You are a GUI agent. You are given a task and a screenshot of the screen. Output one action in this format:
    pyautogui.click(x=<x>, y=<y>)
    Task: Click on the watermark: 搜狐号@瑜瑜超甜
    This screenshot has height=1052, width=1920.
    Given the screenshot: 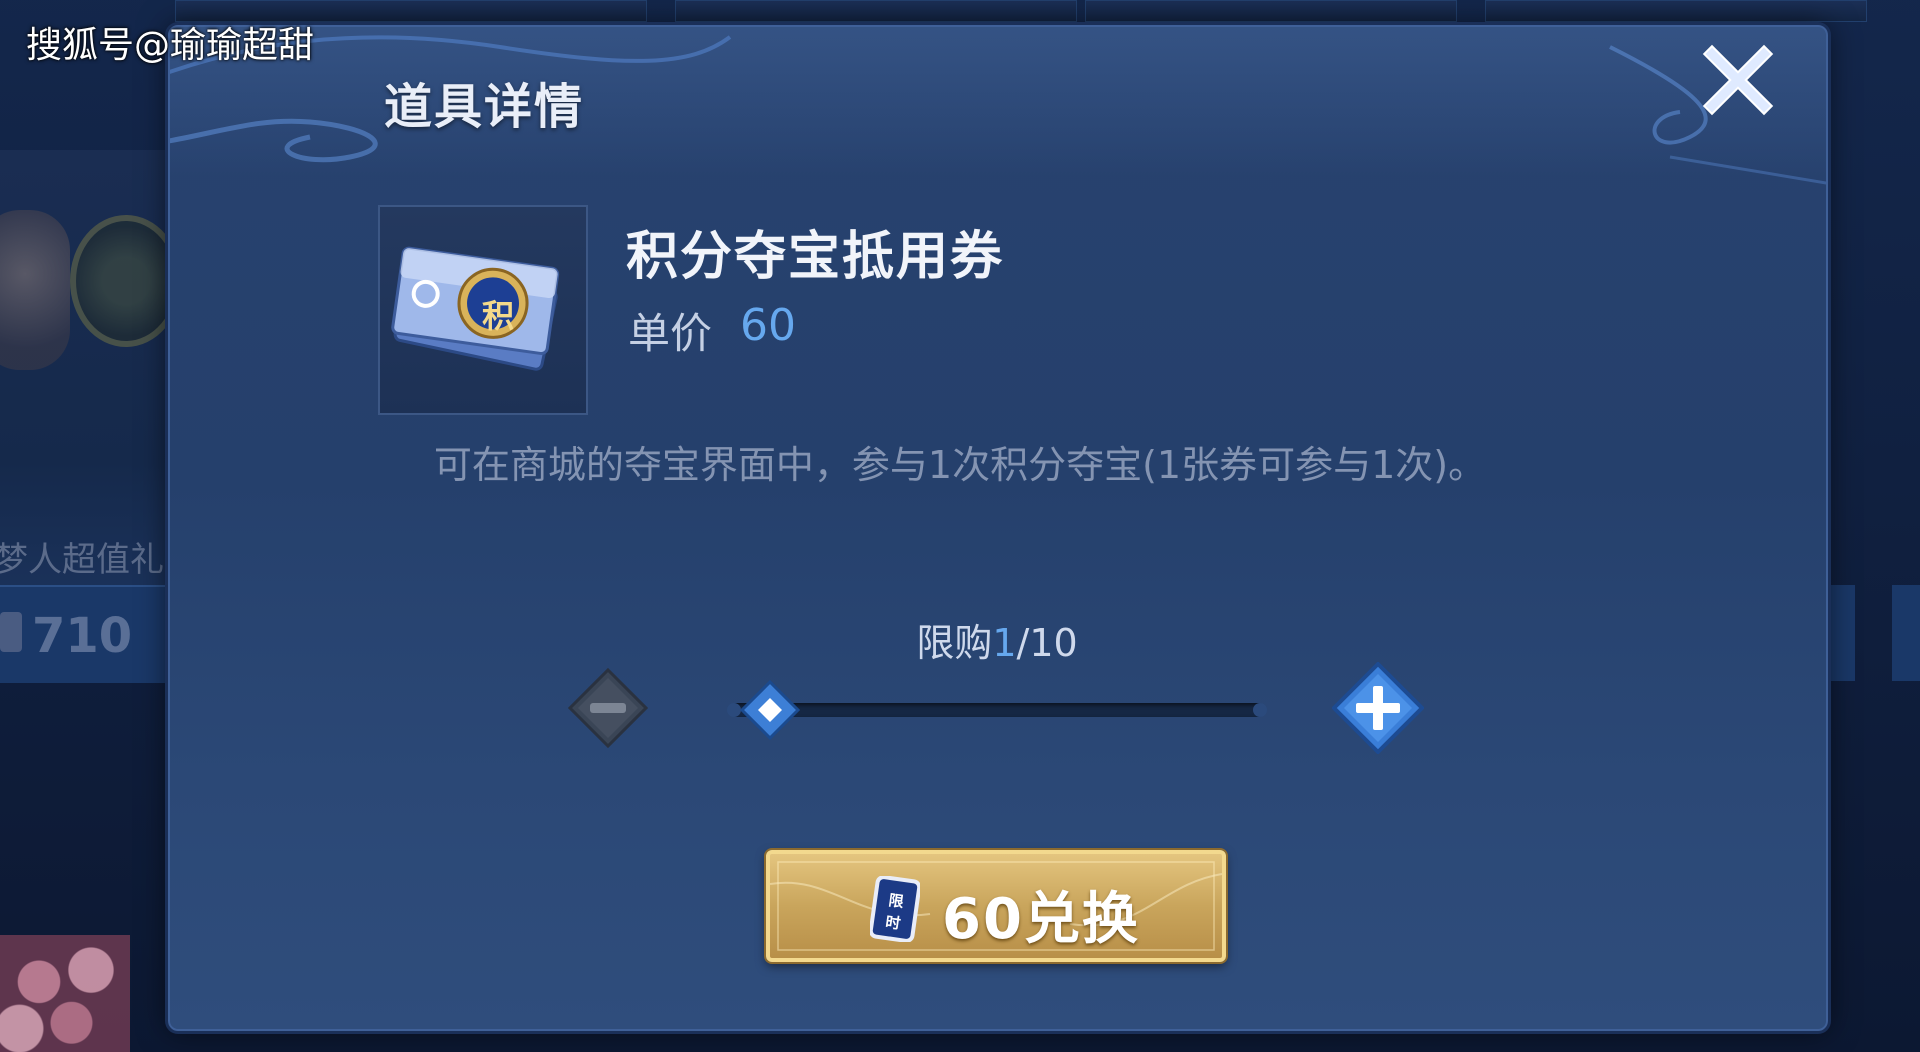 What is the action you would take?
    pyautogui.click(x=170, y=45)
    